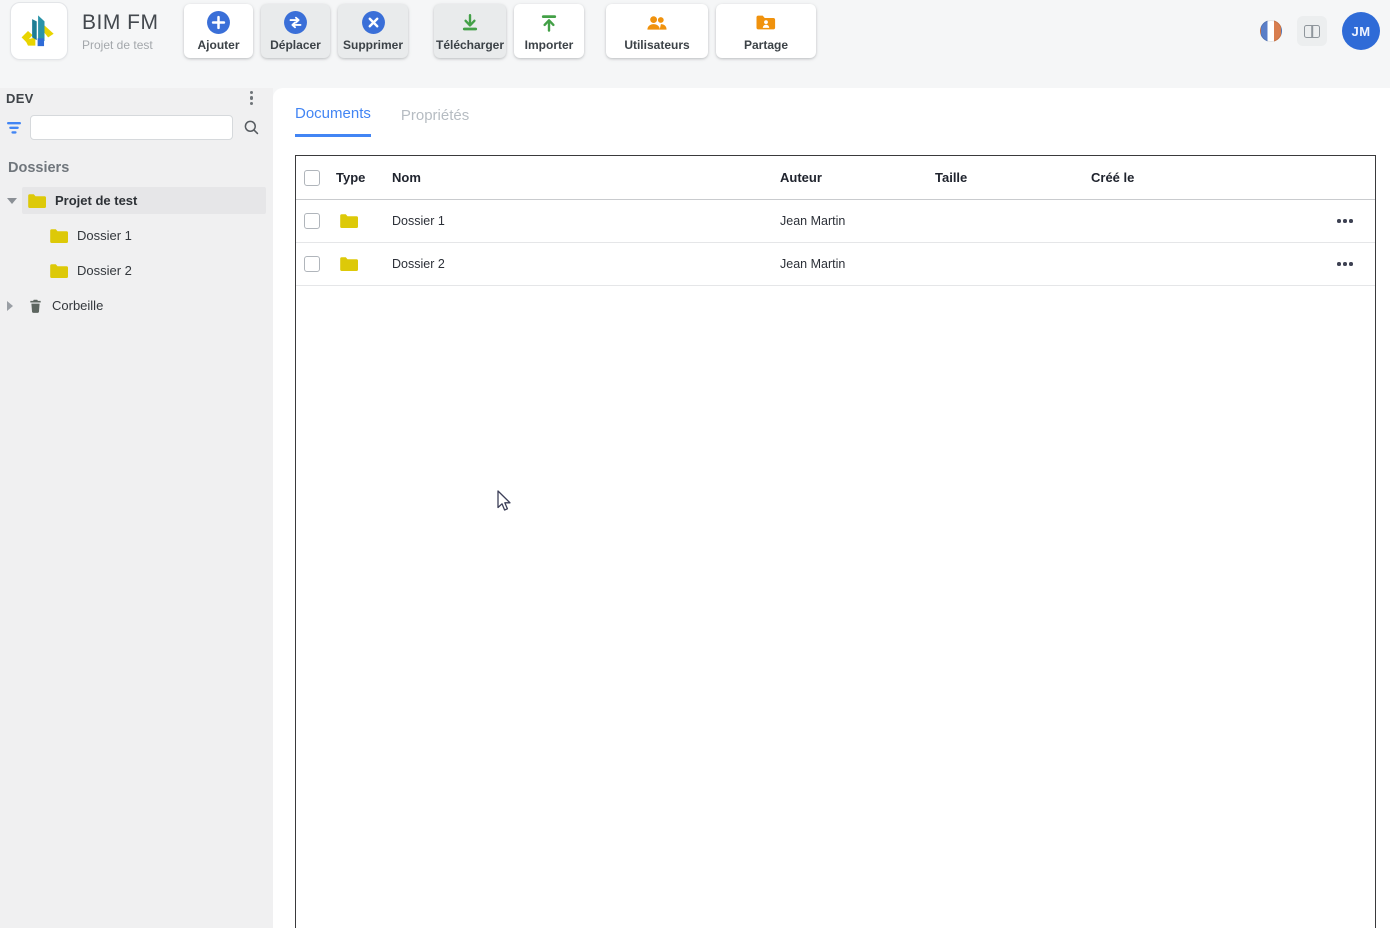  I want to click on importer-button: Importer, so click(549, 31).